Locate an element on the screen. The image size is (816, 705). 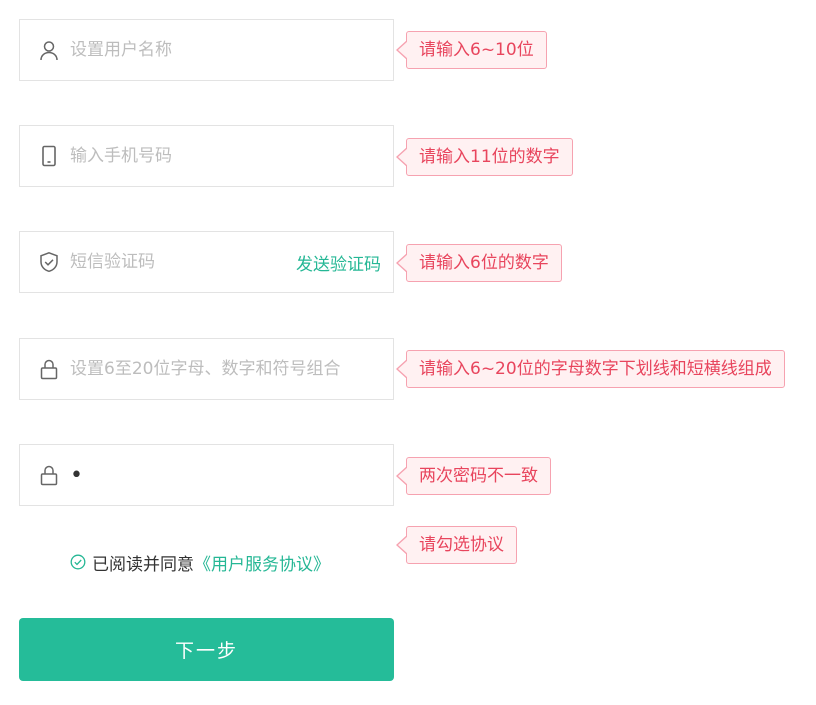
username-field is located at coordinates (206, 50).